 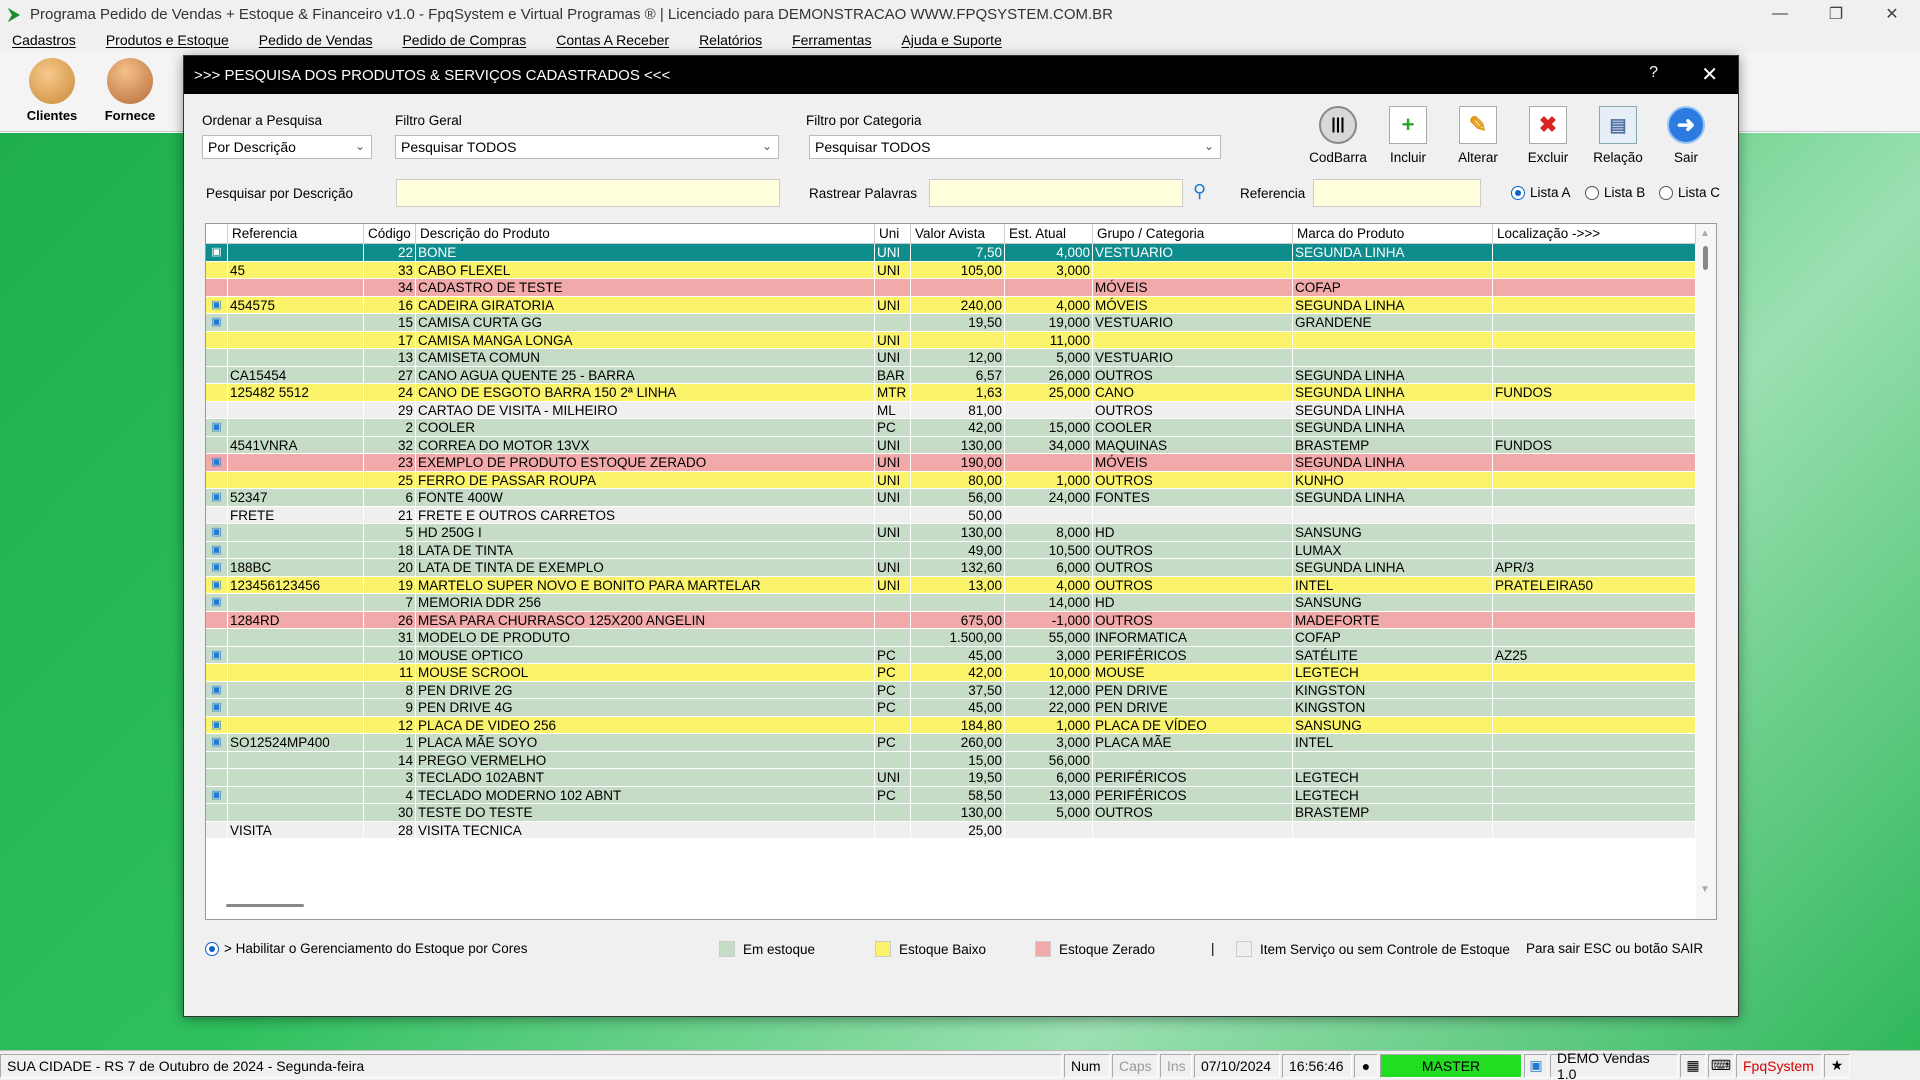 I want to click on menu-ferramentas: Ferramentas, so click(x=831, y=40).